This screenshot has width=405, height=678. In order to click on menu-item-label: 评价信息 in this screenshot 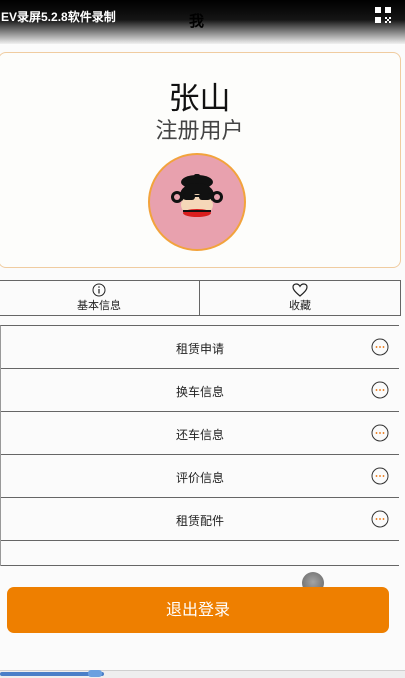, I will do `click(199, 478)`.